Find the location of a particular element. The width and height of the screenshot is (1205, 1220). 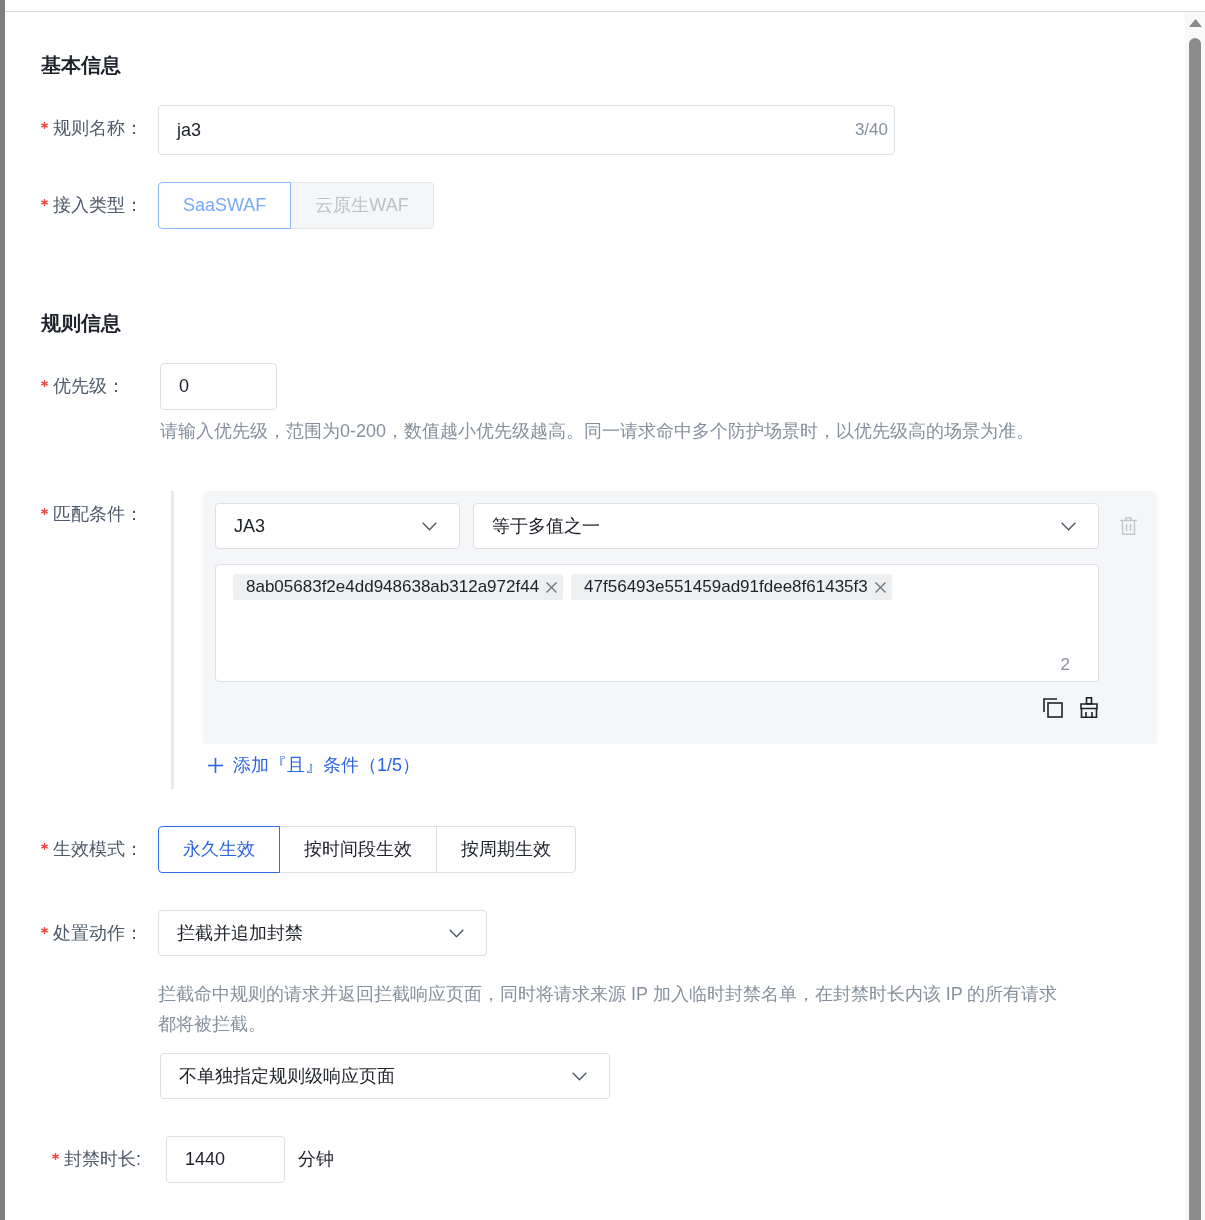

number-field: 1440 is located at coordinates (225, 1159).